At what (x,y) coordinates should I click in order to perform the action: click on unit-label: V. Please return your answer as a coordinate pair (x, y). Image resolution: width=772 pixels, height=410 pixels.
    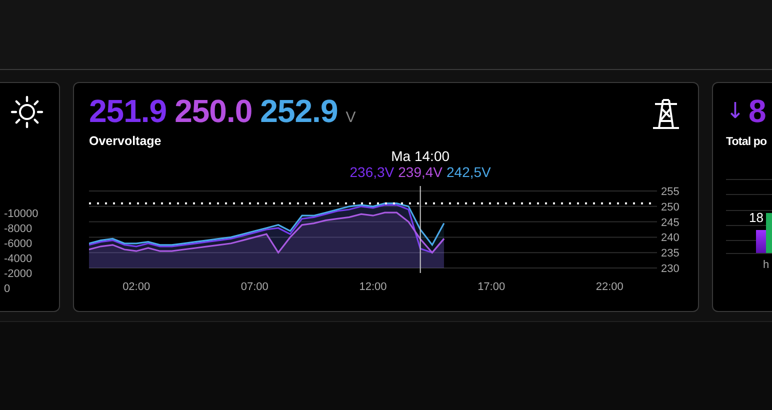
    Looking at the image, I should click on (351, 117).